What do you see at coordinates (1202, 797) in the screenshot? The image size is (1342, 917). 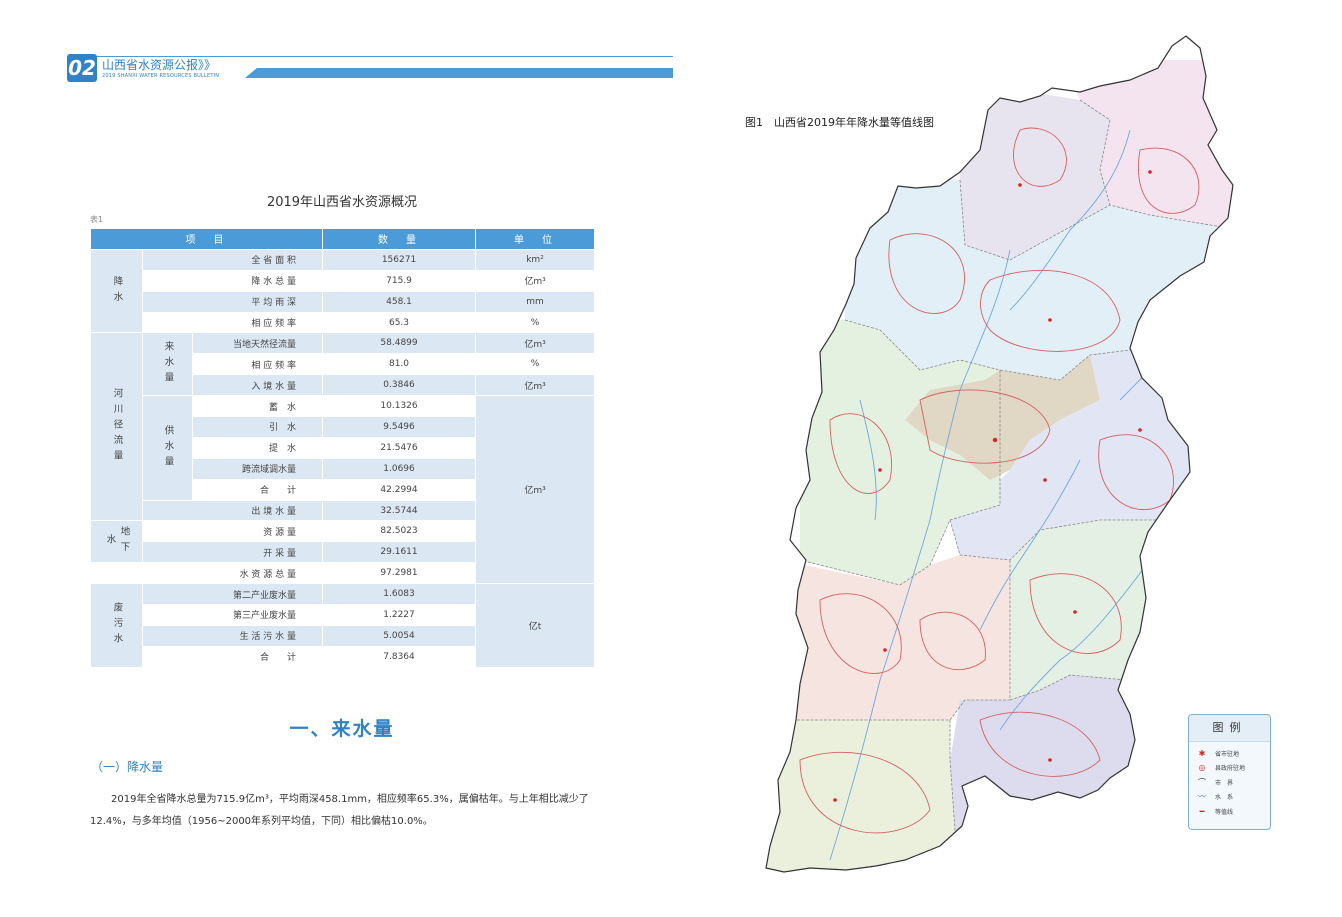 I see `river-icon: 〰` at bounding box center [1202, 797].